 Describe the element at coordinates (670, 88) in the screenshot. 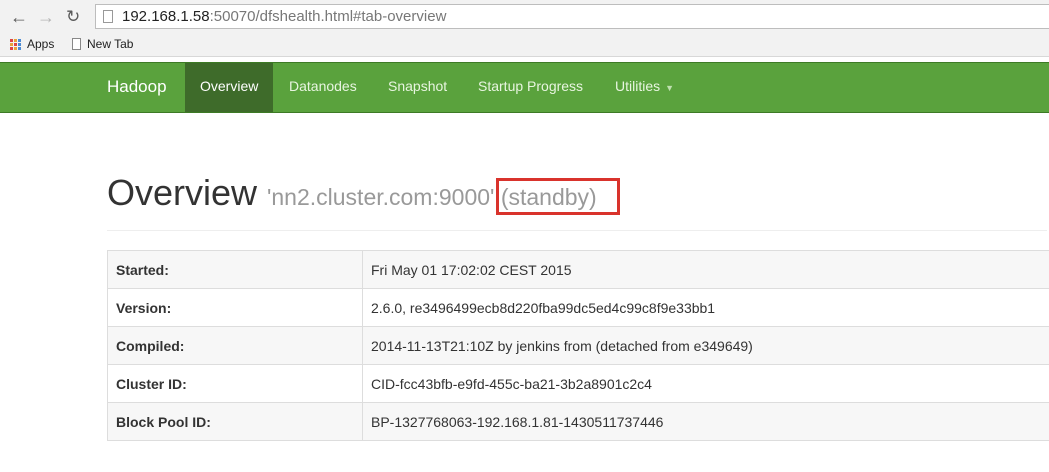

I see `chevron-down-icon: ▼` at that location.